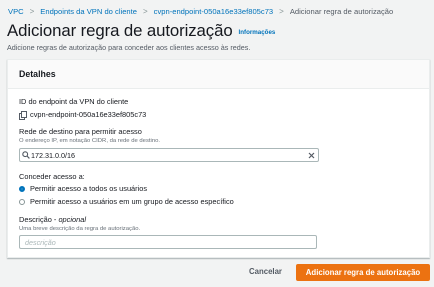 The image size is (434, 287). What do you see at coordinates (35, 219) in the screenshot?
I see `description-label: Descrição` at bounding box center [35, 219].